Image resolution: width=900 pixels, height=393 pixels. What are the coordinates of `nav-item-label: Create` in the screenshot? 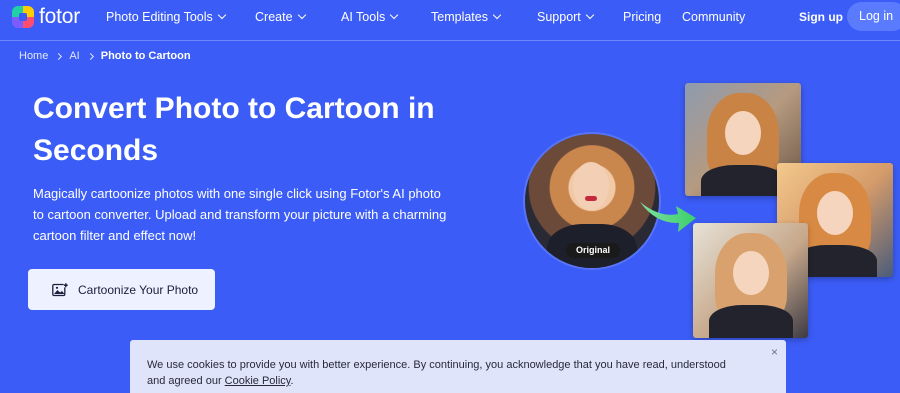 It's located at (274, 17).